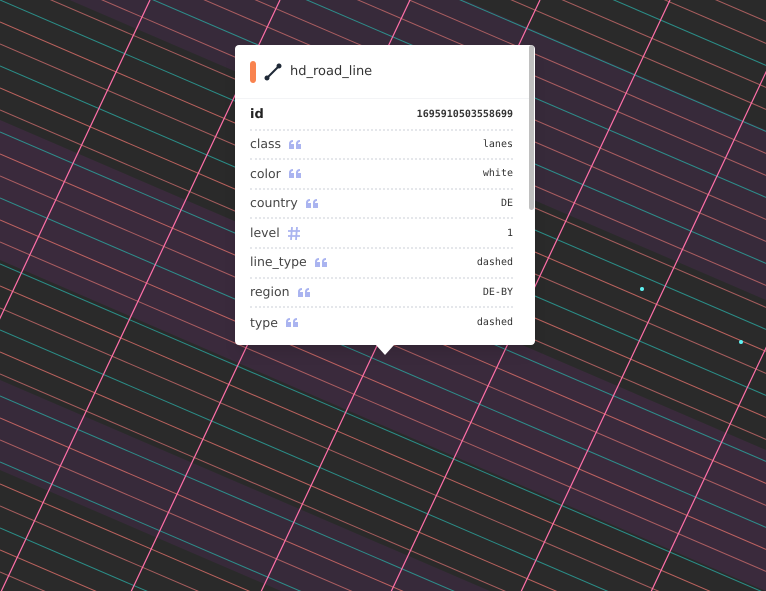  I want to click on property-key: country, so click(274, 203).